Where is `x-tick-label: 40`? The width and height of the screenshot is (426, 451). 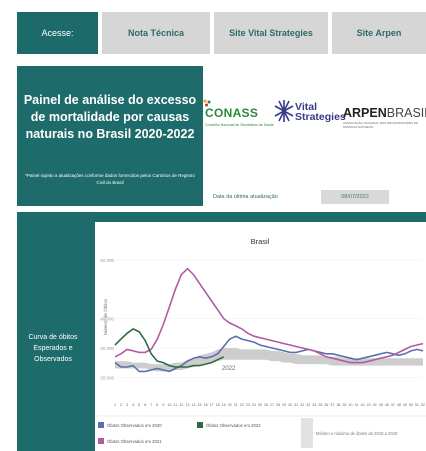
x-tick-label: 40 is located at coordinates (351, 405).